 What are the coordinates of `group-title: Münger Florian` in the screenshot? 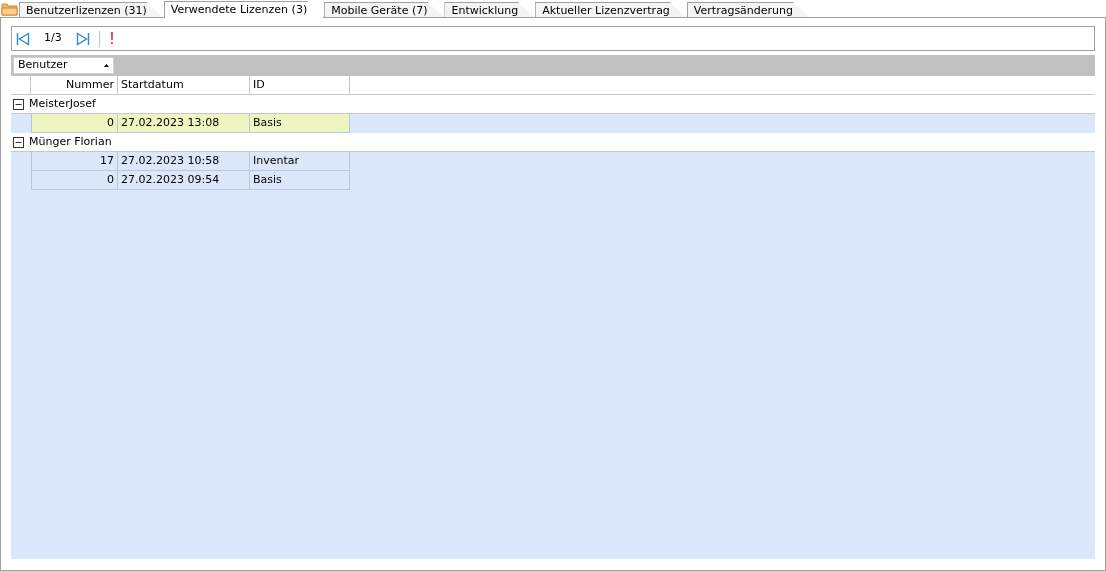 It's located at (70, 141).